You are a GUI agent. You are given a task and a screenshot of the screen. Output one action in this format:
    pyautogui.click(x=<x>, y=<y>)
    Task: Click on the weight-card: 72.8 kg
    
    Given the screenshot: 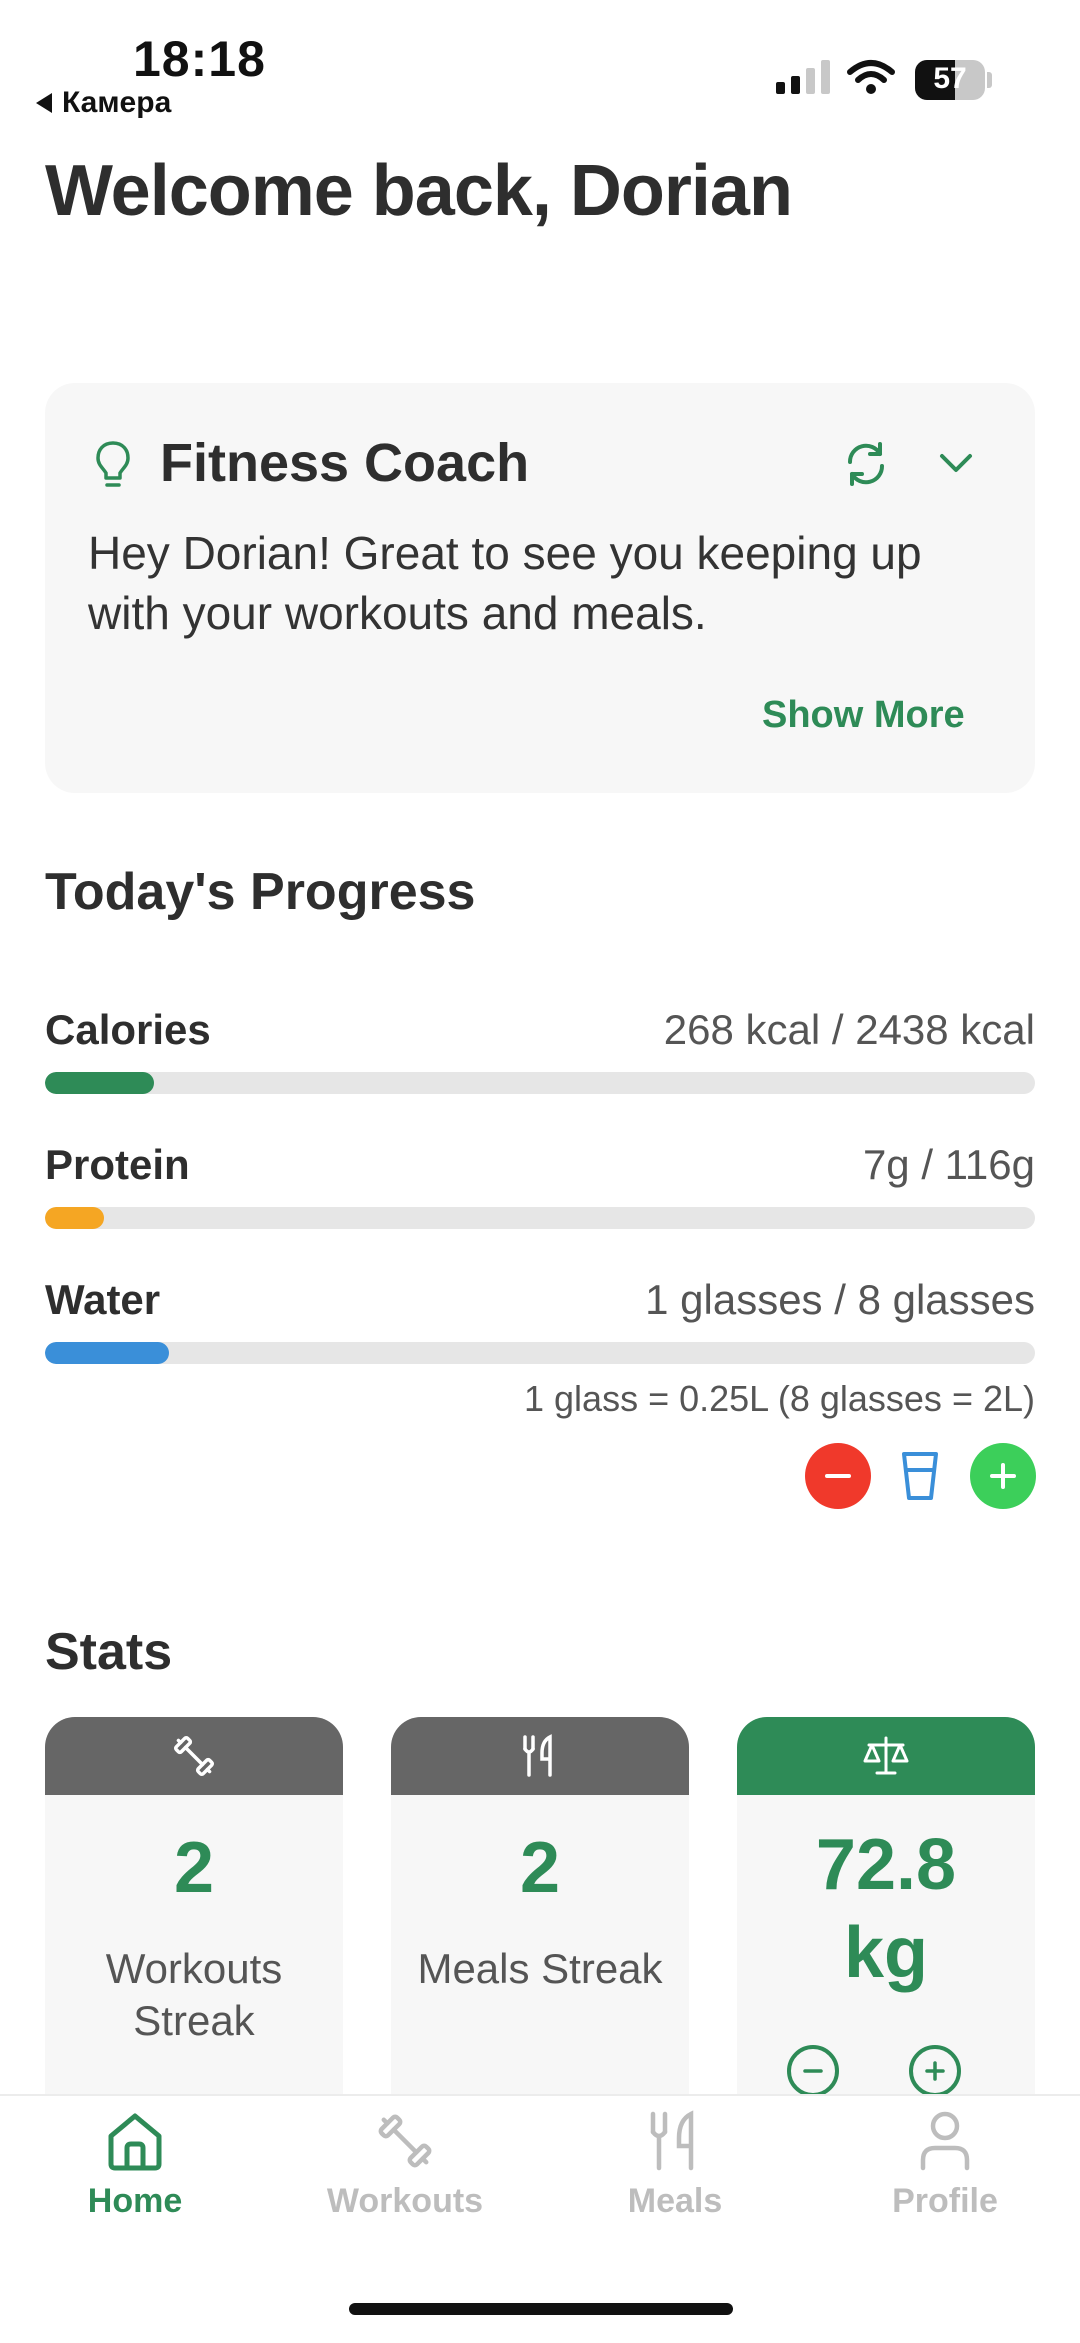 What is the action you would take?
    pyautogui.click(x=886, y=1907)
    